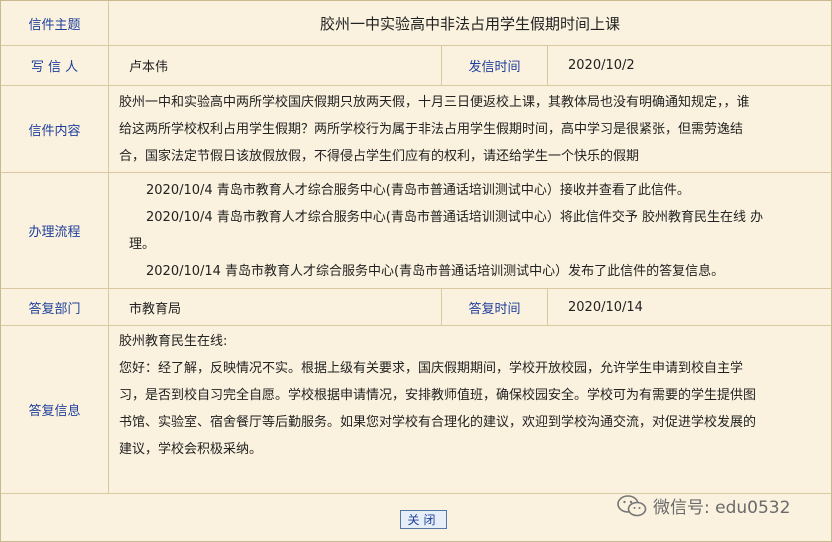  What do you see at coordinates (173, 341) in the screenshot?
I see `reply-line: 胶州教育民生在线:` at bounding box center [173, 341].